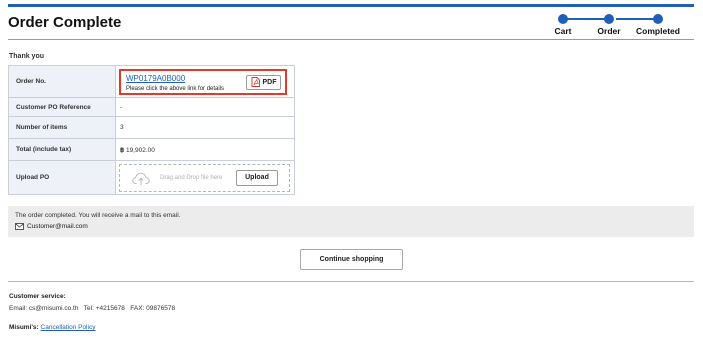 The width and height of the screenshot is (703, 346). I want to click on pdf-icon, so click(255, 82).